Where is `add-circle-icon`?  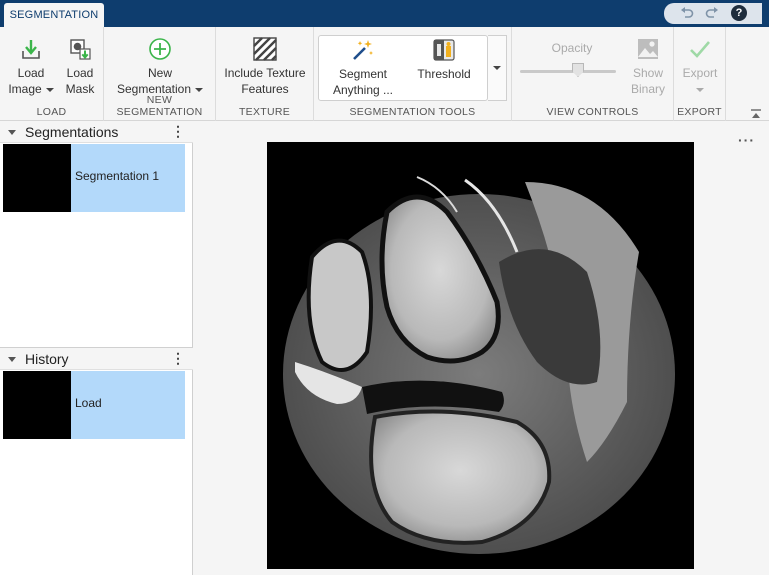
add-circle-icon is located at coordinates (160, 49).